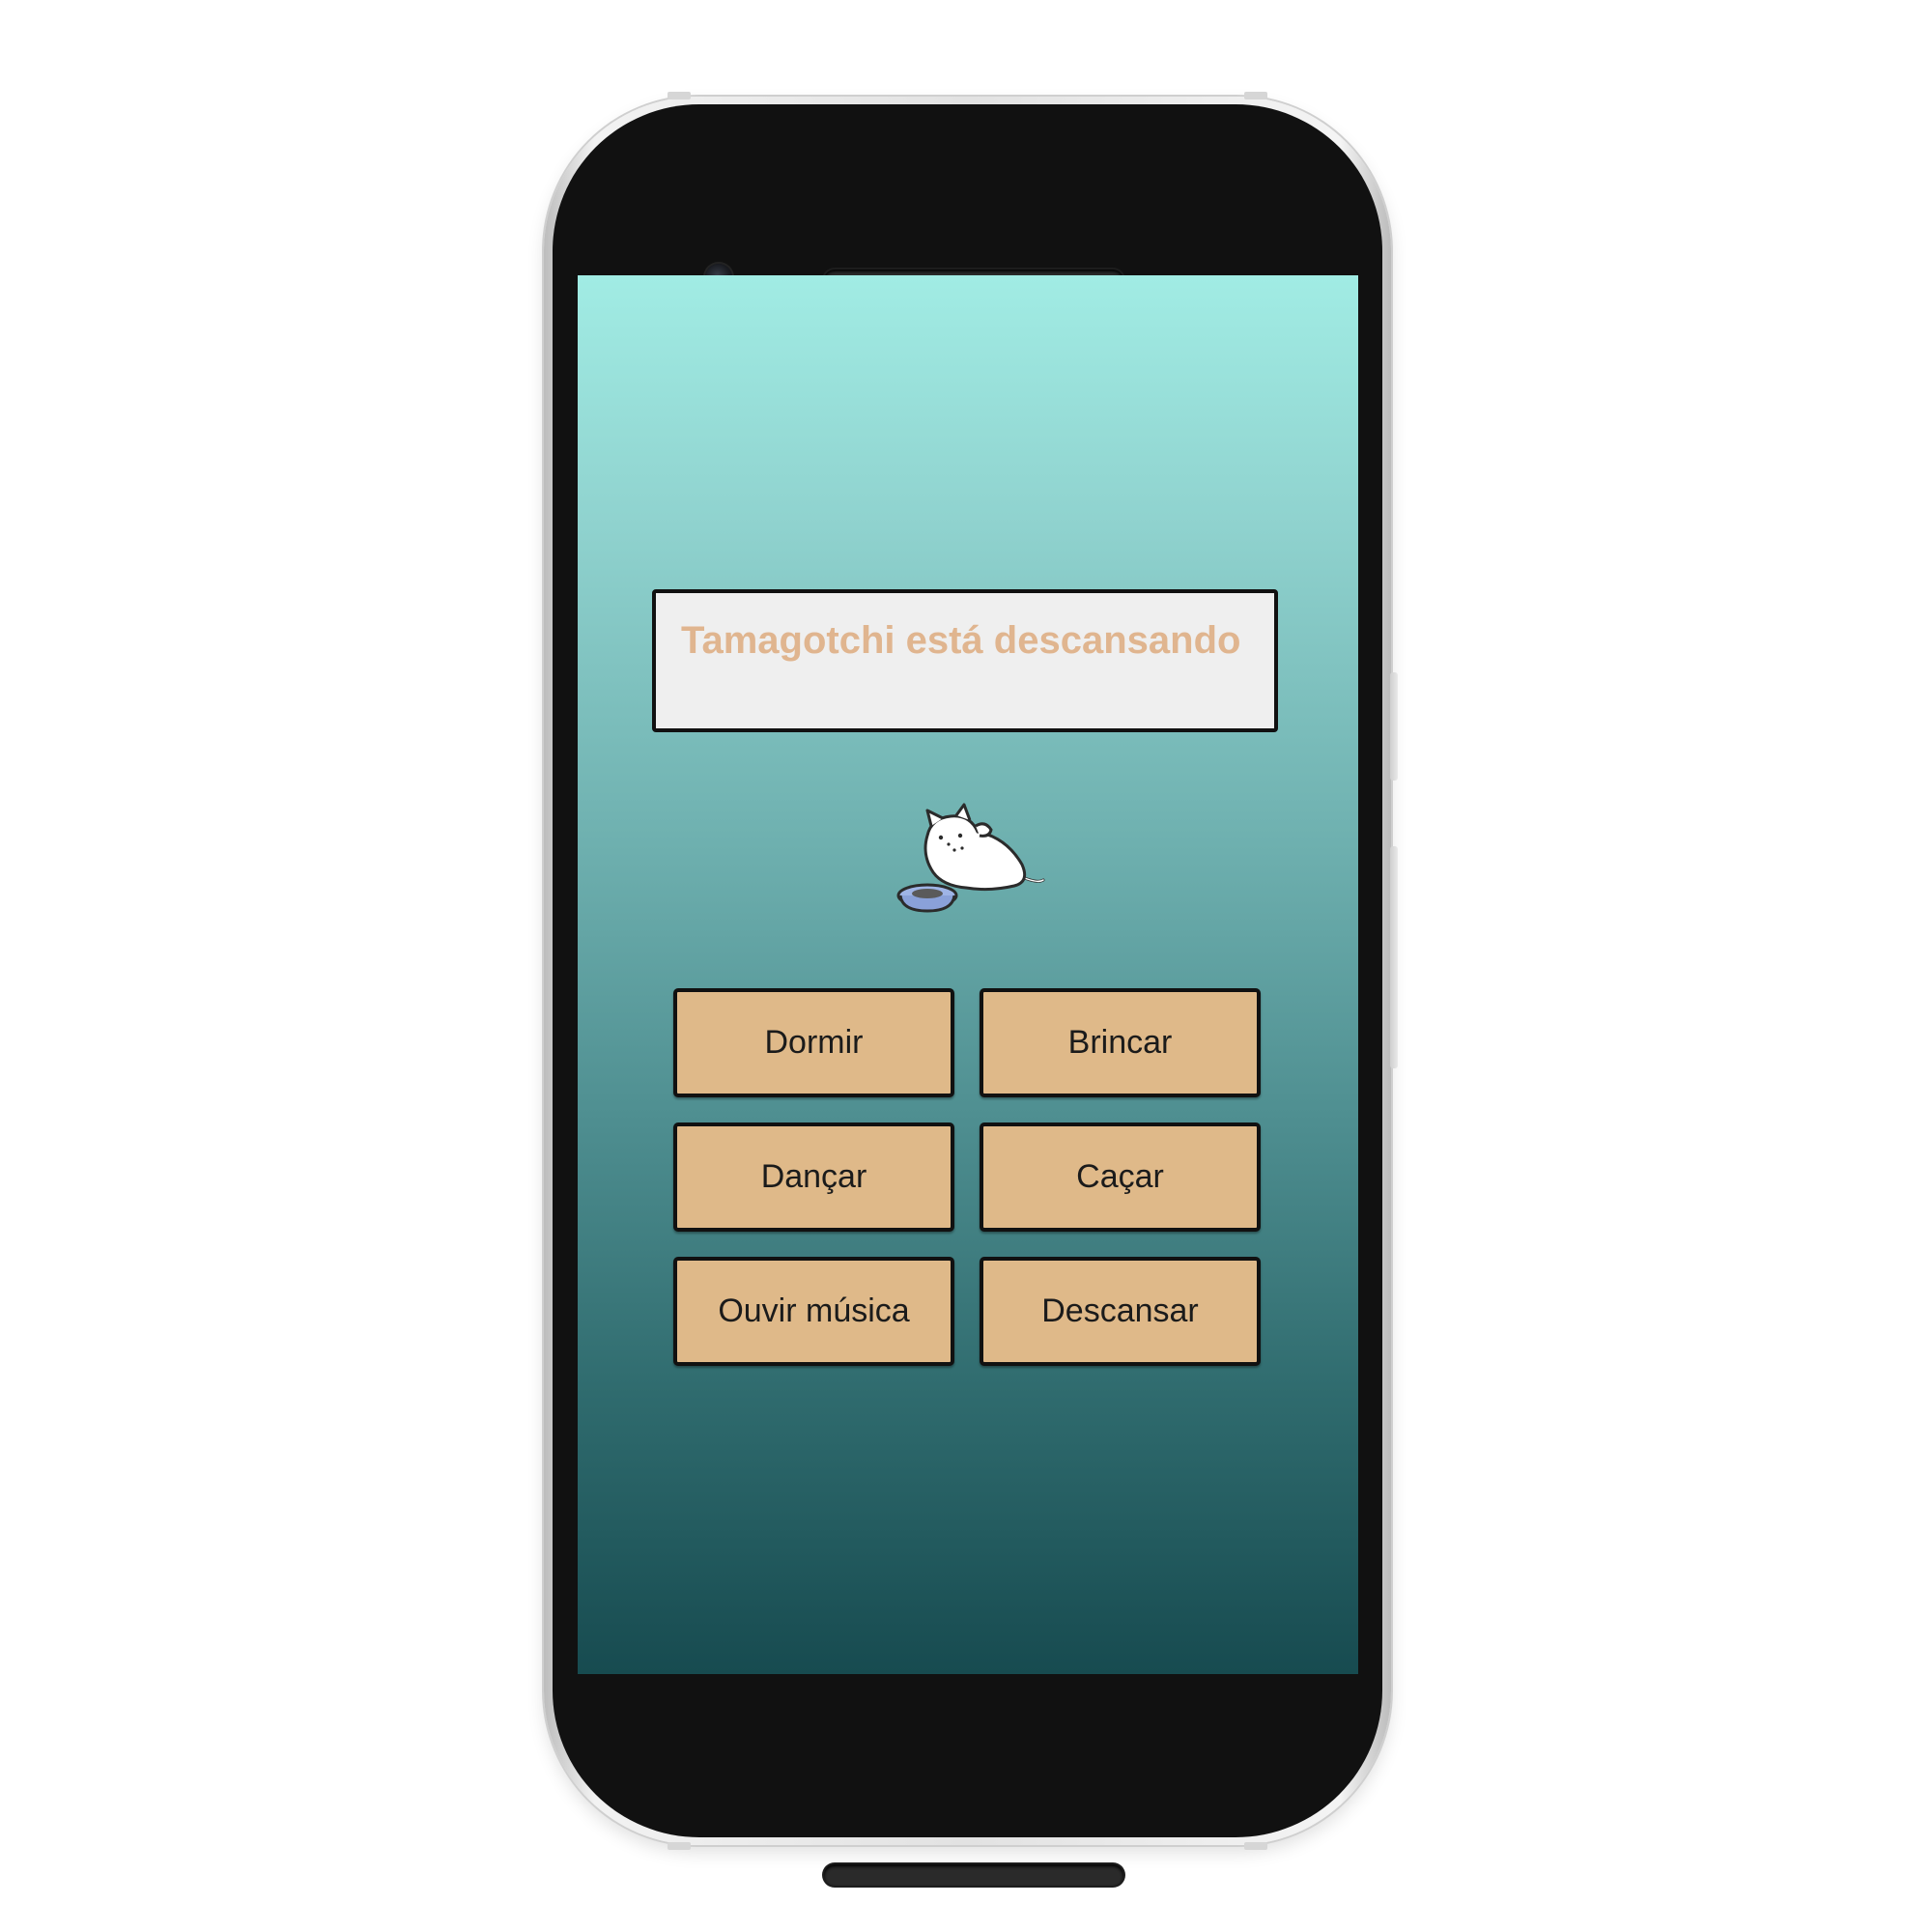  I want to click on rest-button: Descansar, so click(1120, 1311).